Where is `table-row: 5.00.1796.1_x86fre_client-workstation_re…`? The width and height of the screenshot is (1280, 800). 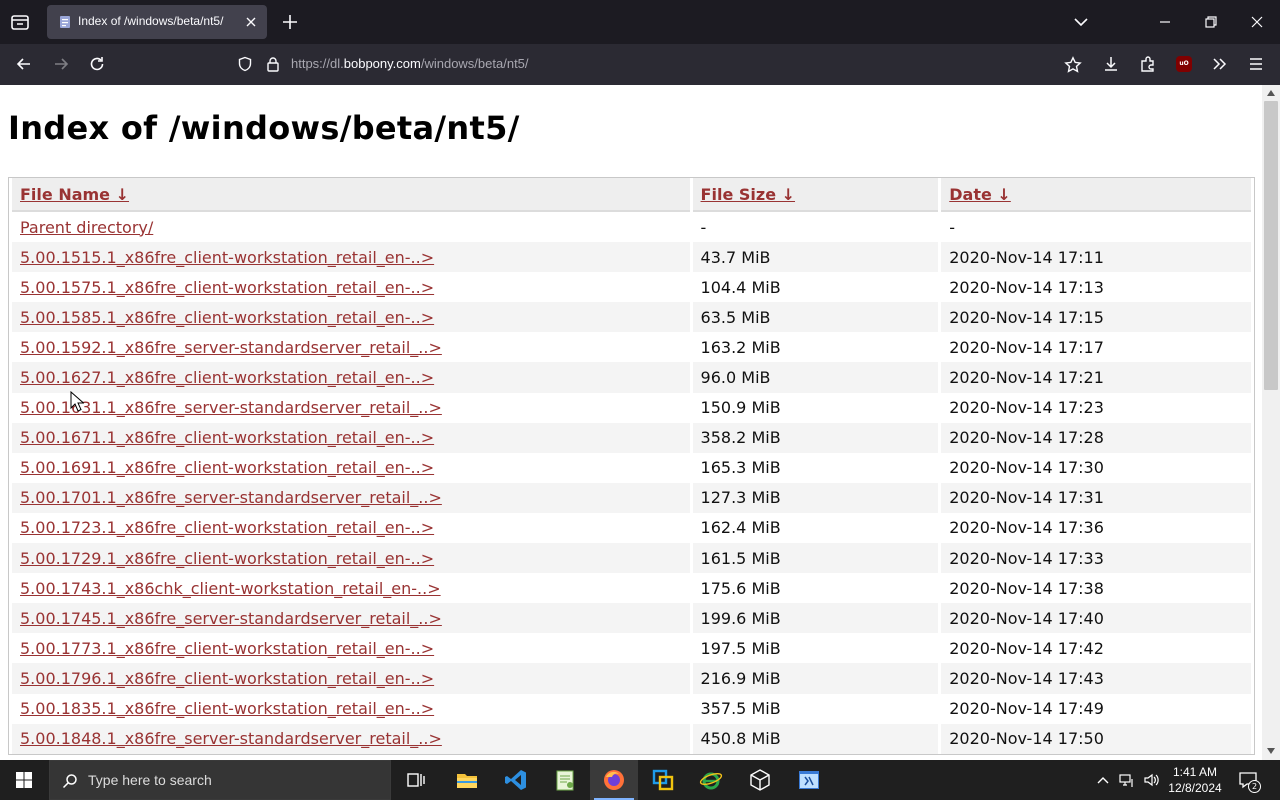 table-row: 5.00.1796.1_x86fre_client-workstation_re… is located at coordinates (631, 678).